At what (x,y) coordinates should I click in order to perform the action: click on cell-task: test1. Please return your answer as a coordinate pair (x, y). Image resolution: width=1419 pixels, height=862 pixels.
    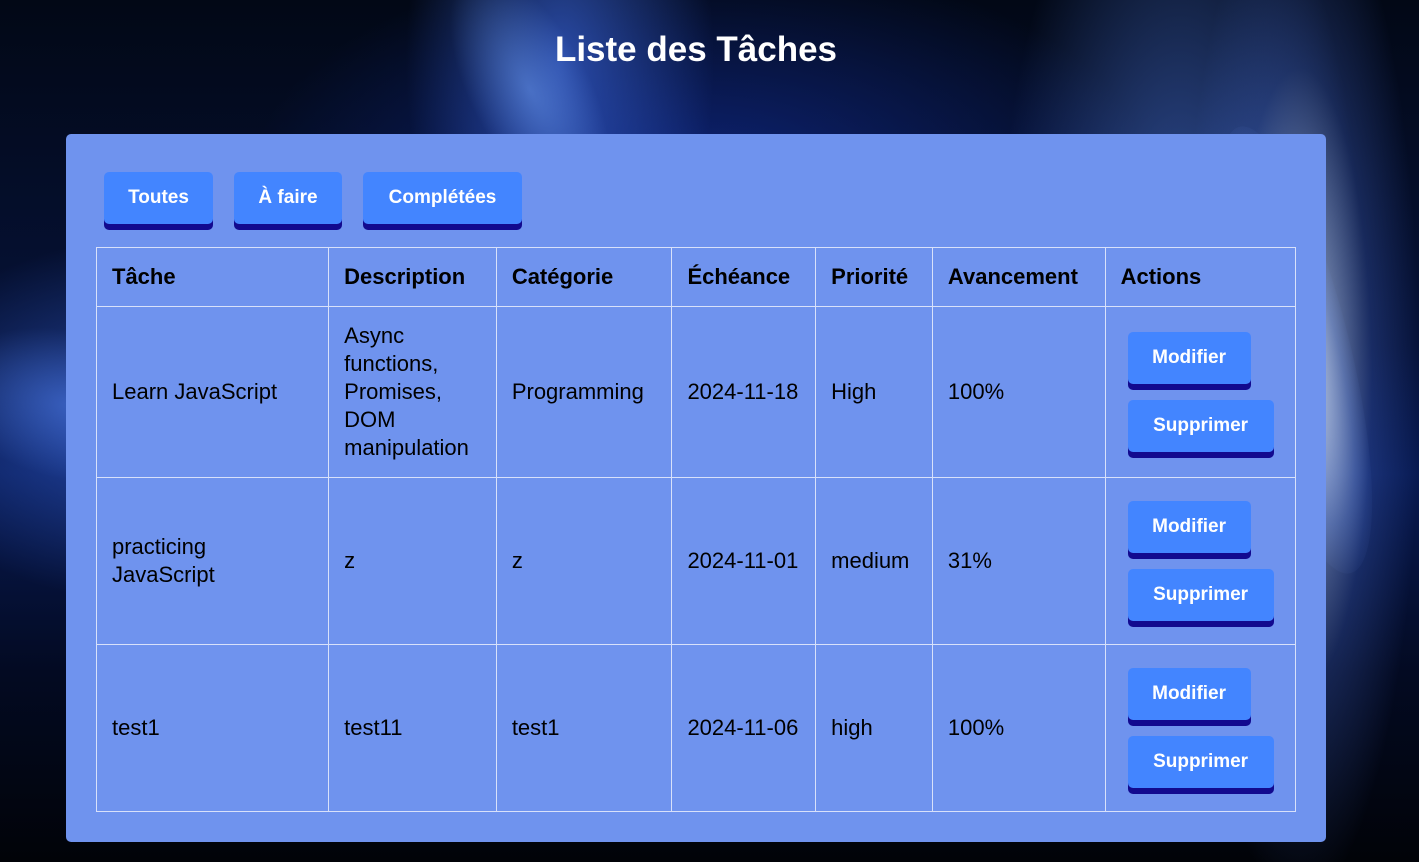
    Looking at the image, I should click on (212, 728).